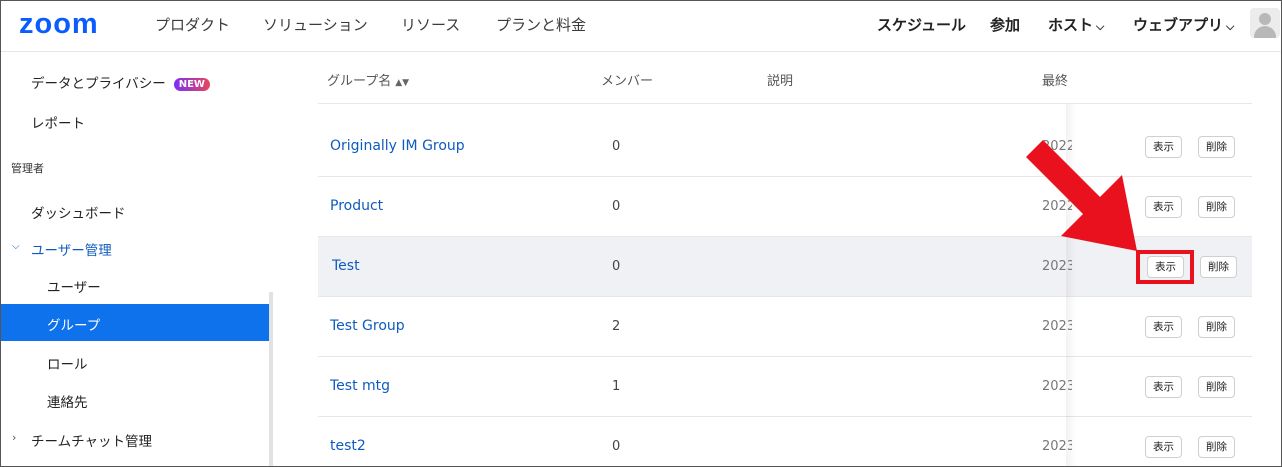  What do you see at coordinates (367, 326) in the screenshot?
I see `group-name-link: Test Group` at bounding box center [367, 326].